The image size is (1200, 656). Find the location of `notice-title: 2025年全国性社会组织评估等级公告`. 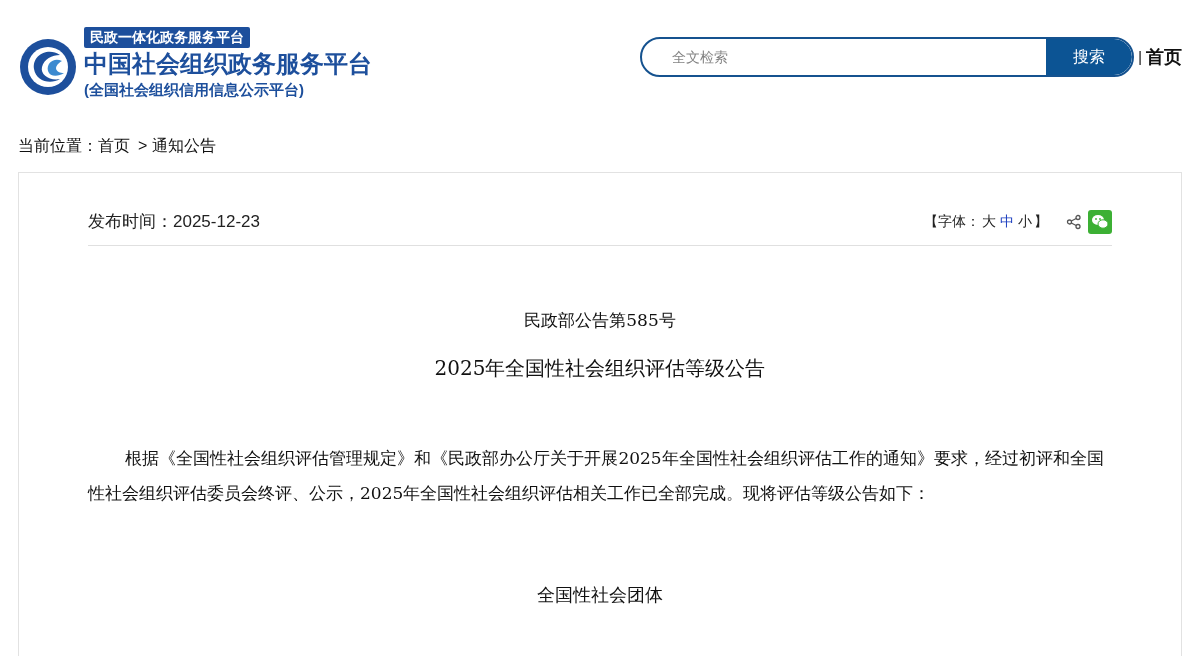

notice-title: 2025年全国性社会组织评估等级公告 is located at coordinates (600, 368).